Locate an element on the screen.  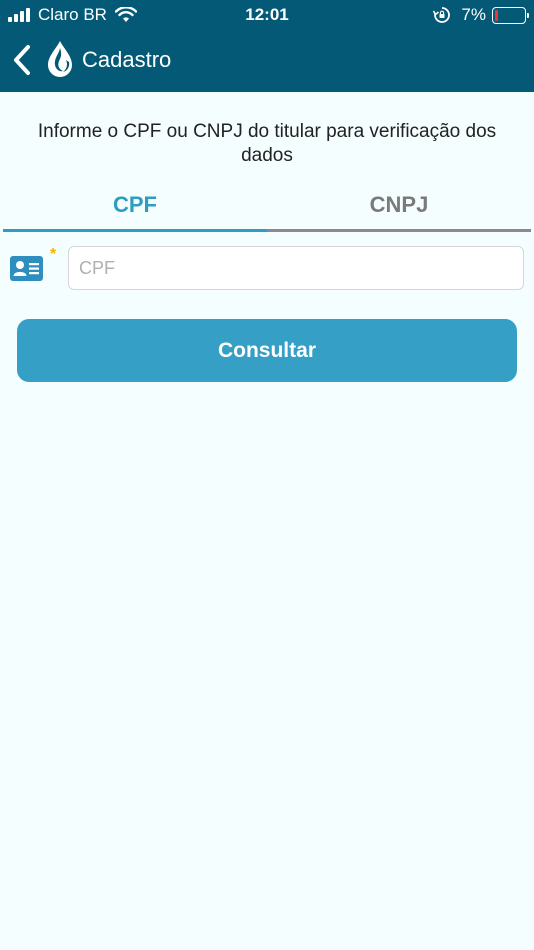
status-left: Claro BR is located at coordinates (72, 15).